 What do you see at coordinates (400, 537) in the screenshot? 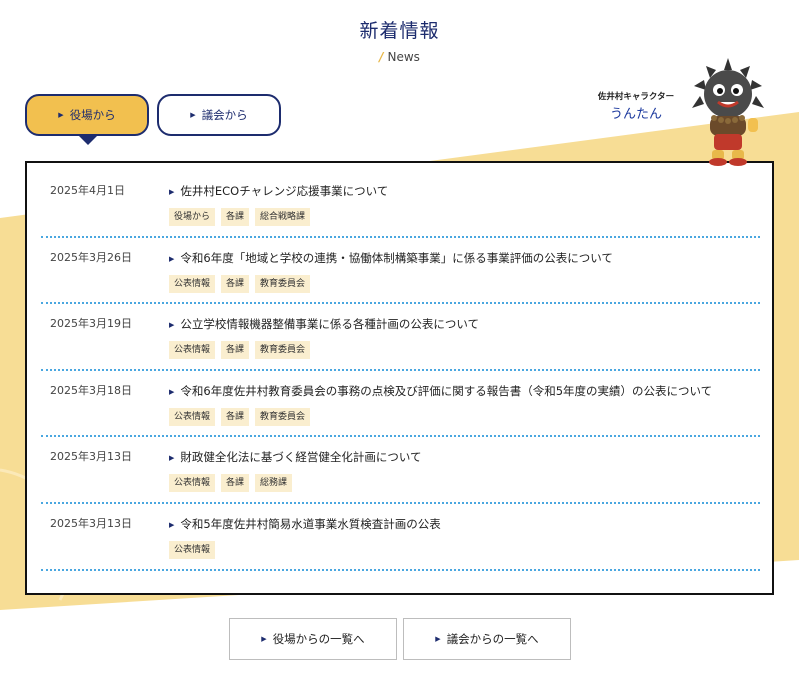
I see `news-item: 2025年3月13日 ▶ 令和5年度佐井村簡易水道事業水質検査計画の公表公表情報` at bounding box center [400, 537].